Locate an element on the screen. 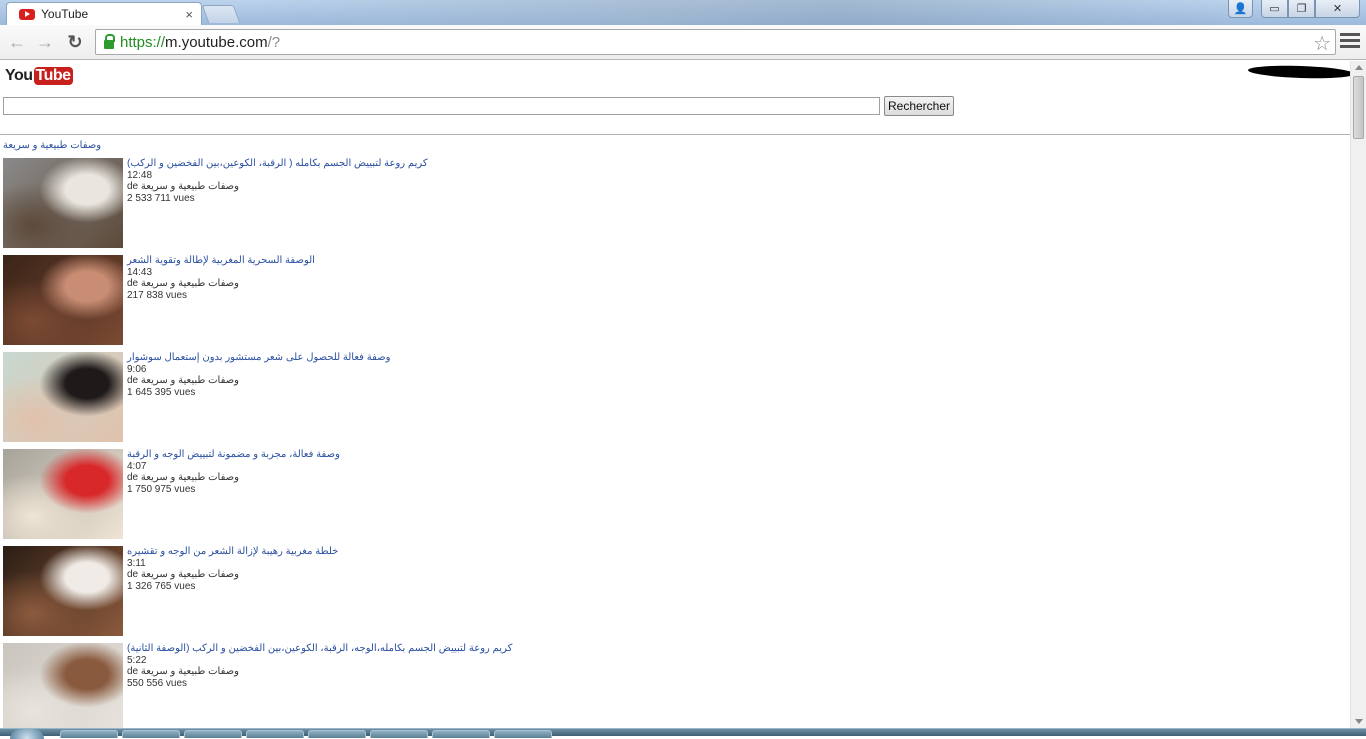 This screenshot has width=1366, height=739. video-views: 2 533 711 vues is located at coordinates (161, 198).